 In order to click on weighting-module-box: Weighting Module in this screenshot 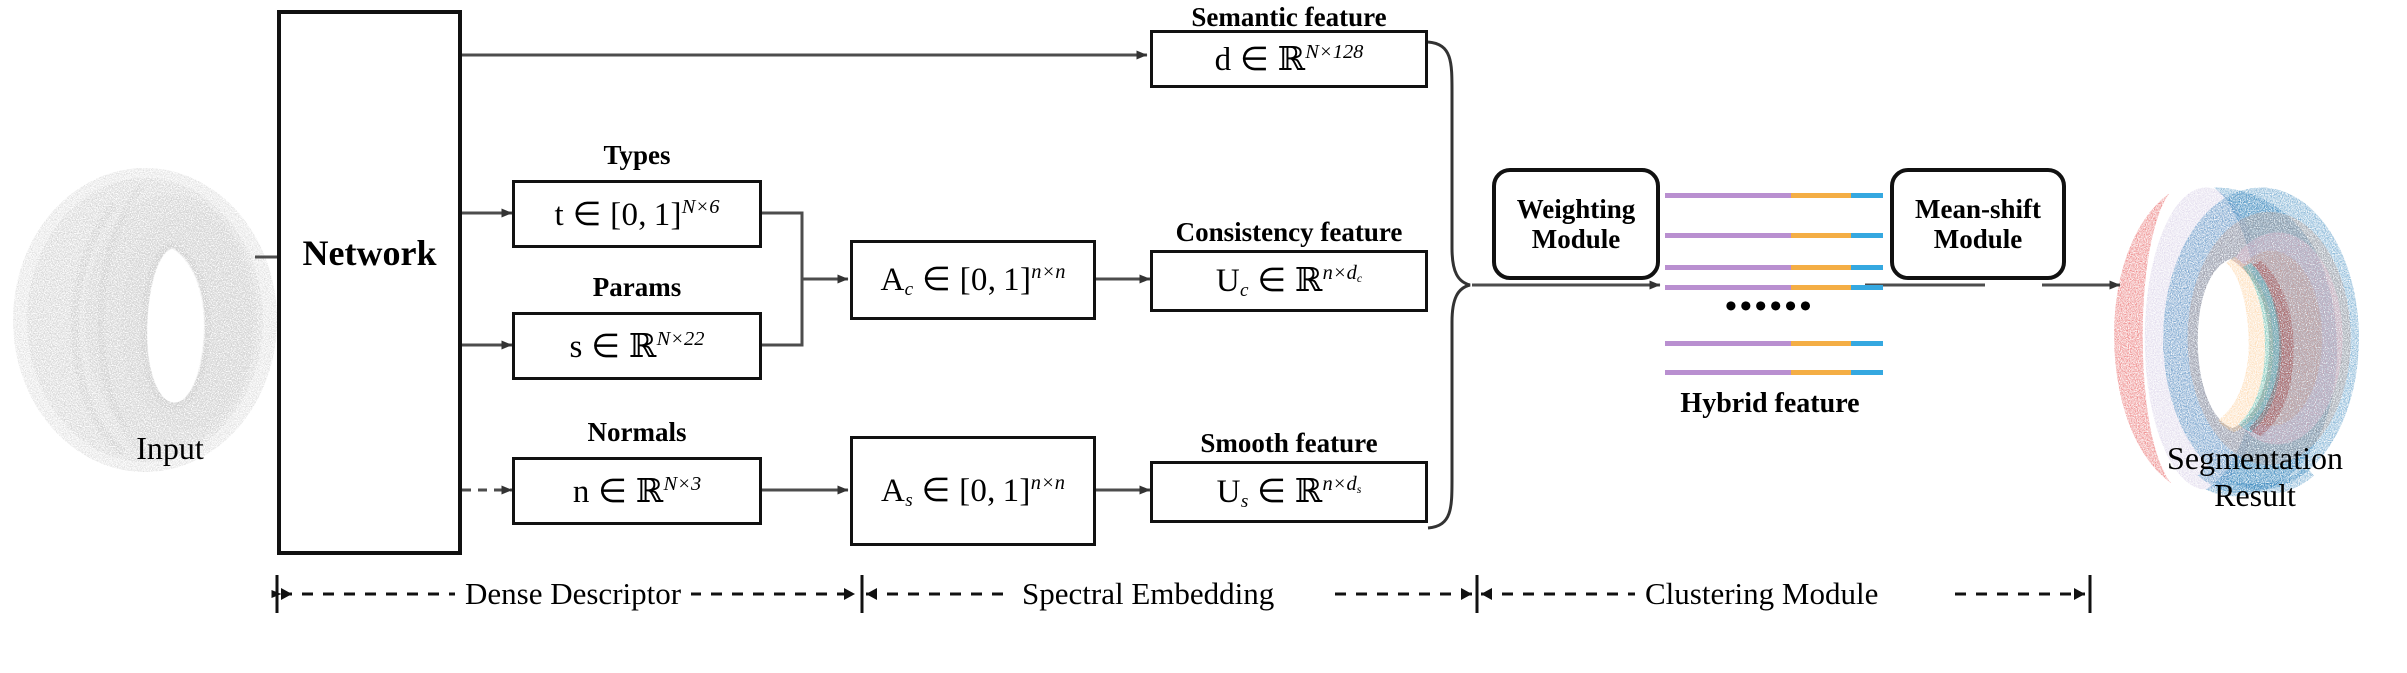, I will do `click(1576, 224)`.